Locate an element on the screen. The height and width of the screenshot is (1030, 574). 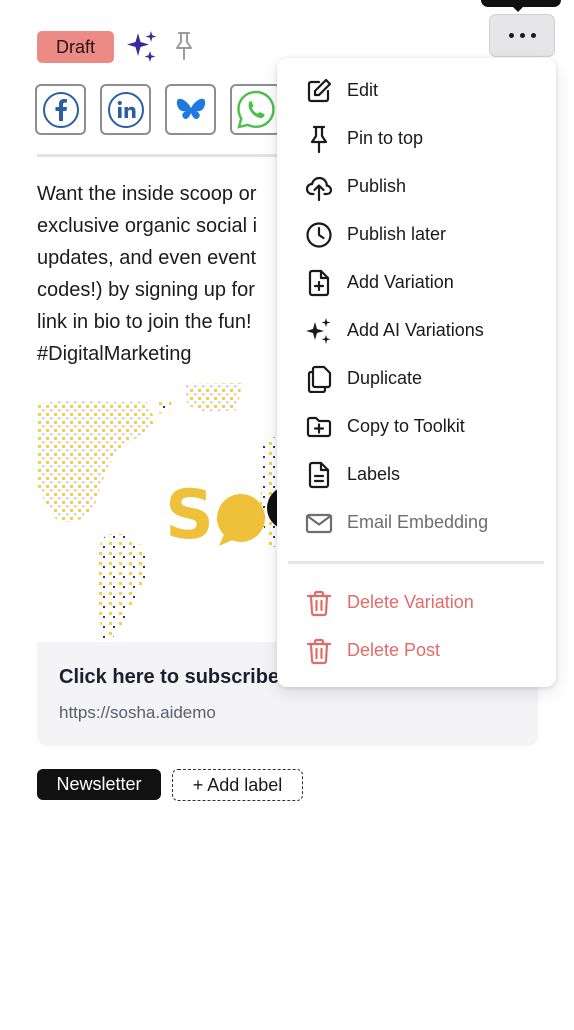
menu-item-duplicate: Duplicate is located at coordinates (416, 379).